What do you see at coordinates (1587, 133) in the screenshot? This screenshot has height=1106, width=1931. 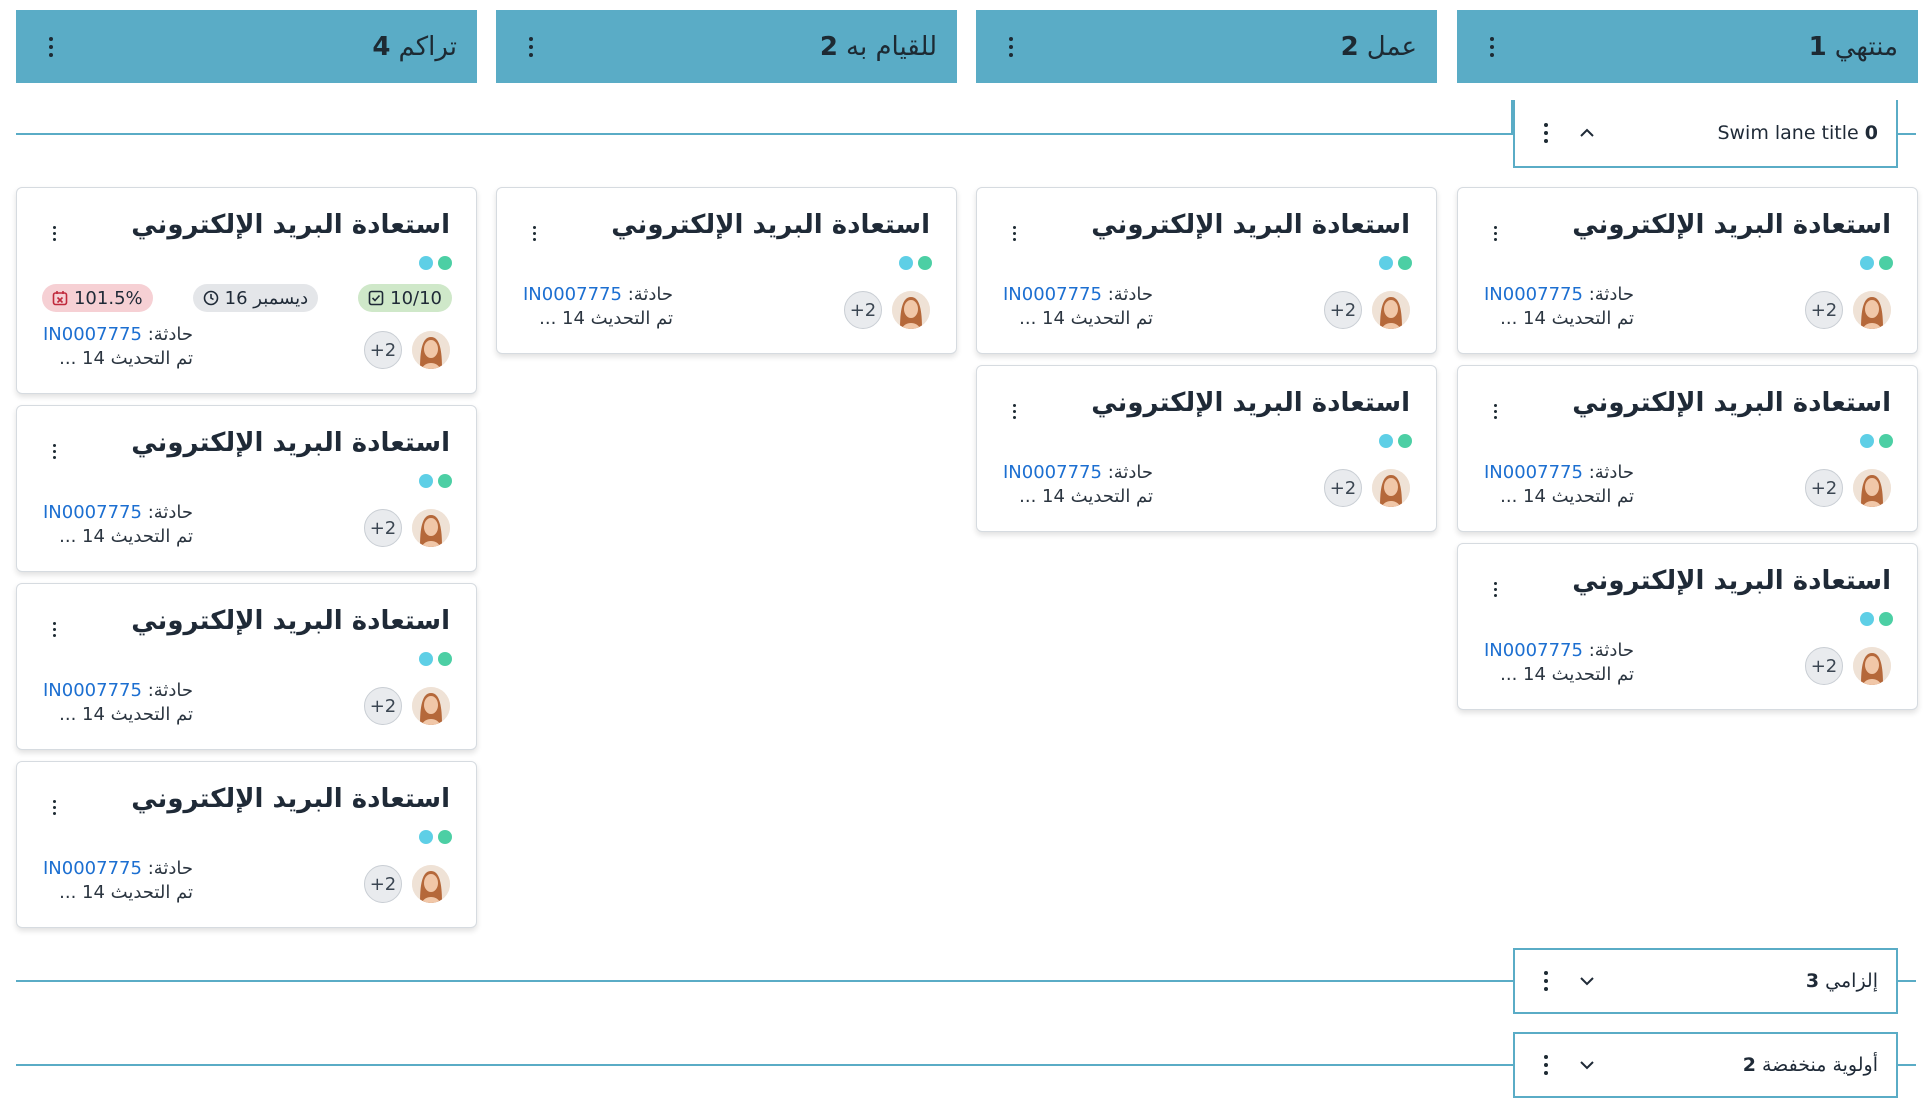 I see `chevron-up-icon` at bounding box center [1587, 133].